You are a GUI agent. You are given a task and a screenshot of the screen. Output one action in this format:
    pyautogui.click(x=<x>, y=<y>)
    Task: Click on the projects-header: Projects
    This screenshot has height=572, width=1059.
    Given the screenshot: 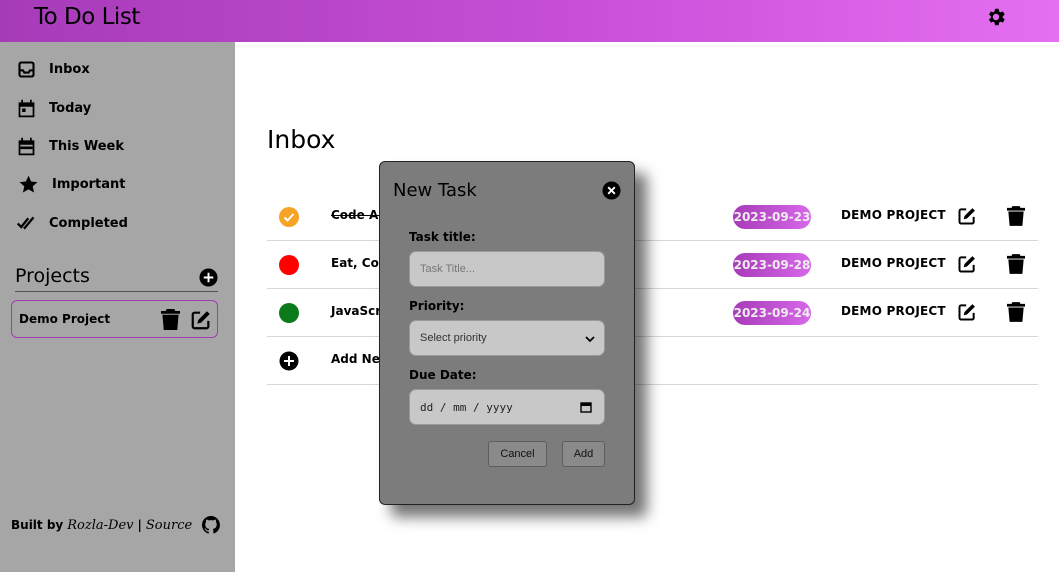 What is the action you would take?
    pyautogui.click(x=116, y=278)
    